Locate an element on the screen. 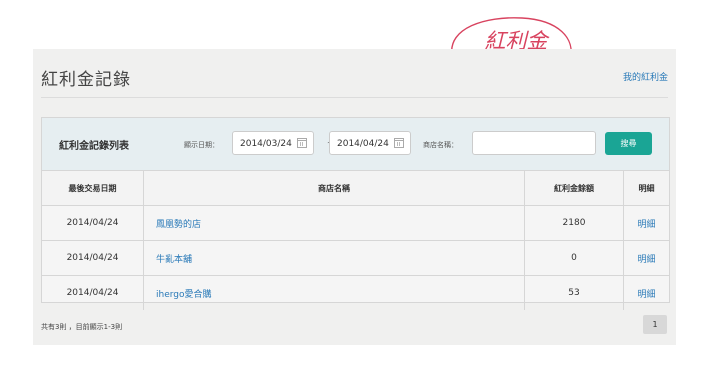 The width and height of the screenshot is (721, 385). date-to-input: 2014/04/24 is located at coordinates (370, 143).